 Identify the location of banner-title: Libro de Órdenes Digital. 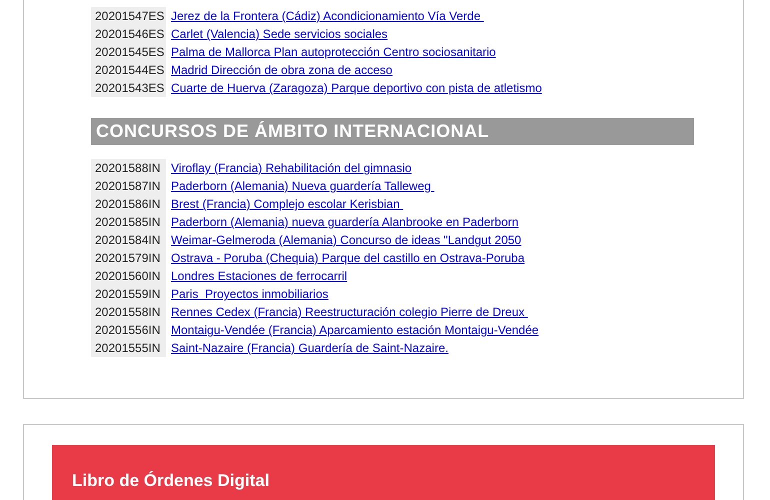
(171, 480).